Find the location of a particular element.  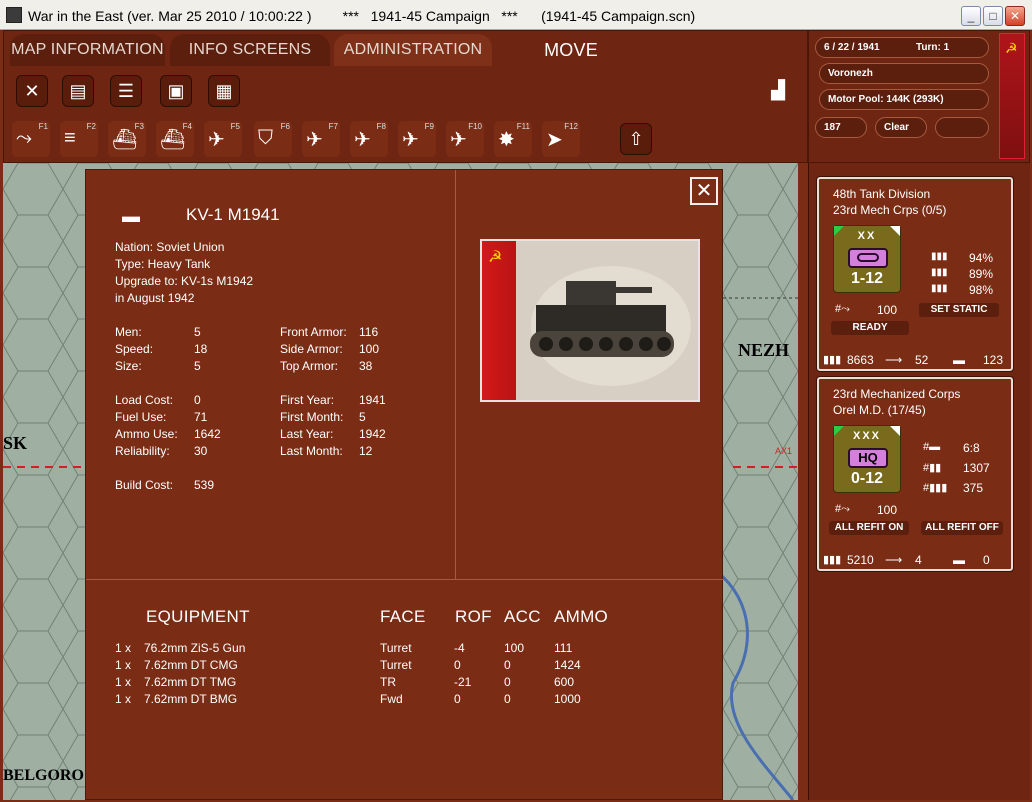

supply-icon: ▮▮▮ is located at coordinates (939, 272).